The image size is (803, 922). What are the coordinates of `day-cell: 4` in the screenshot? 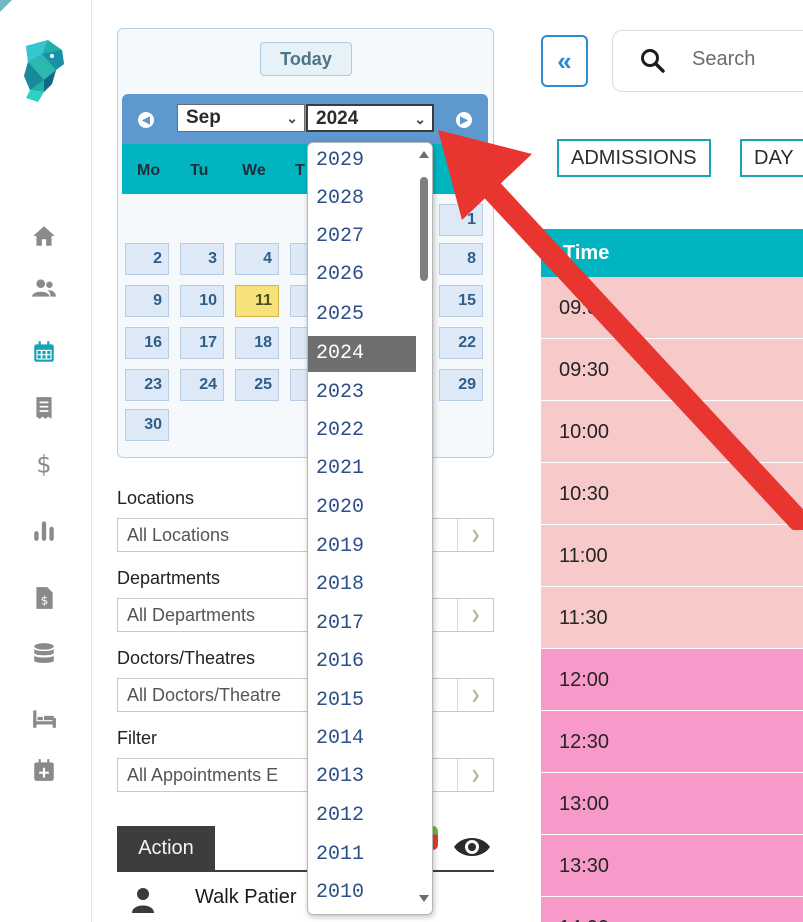 It's located at (257, 259).